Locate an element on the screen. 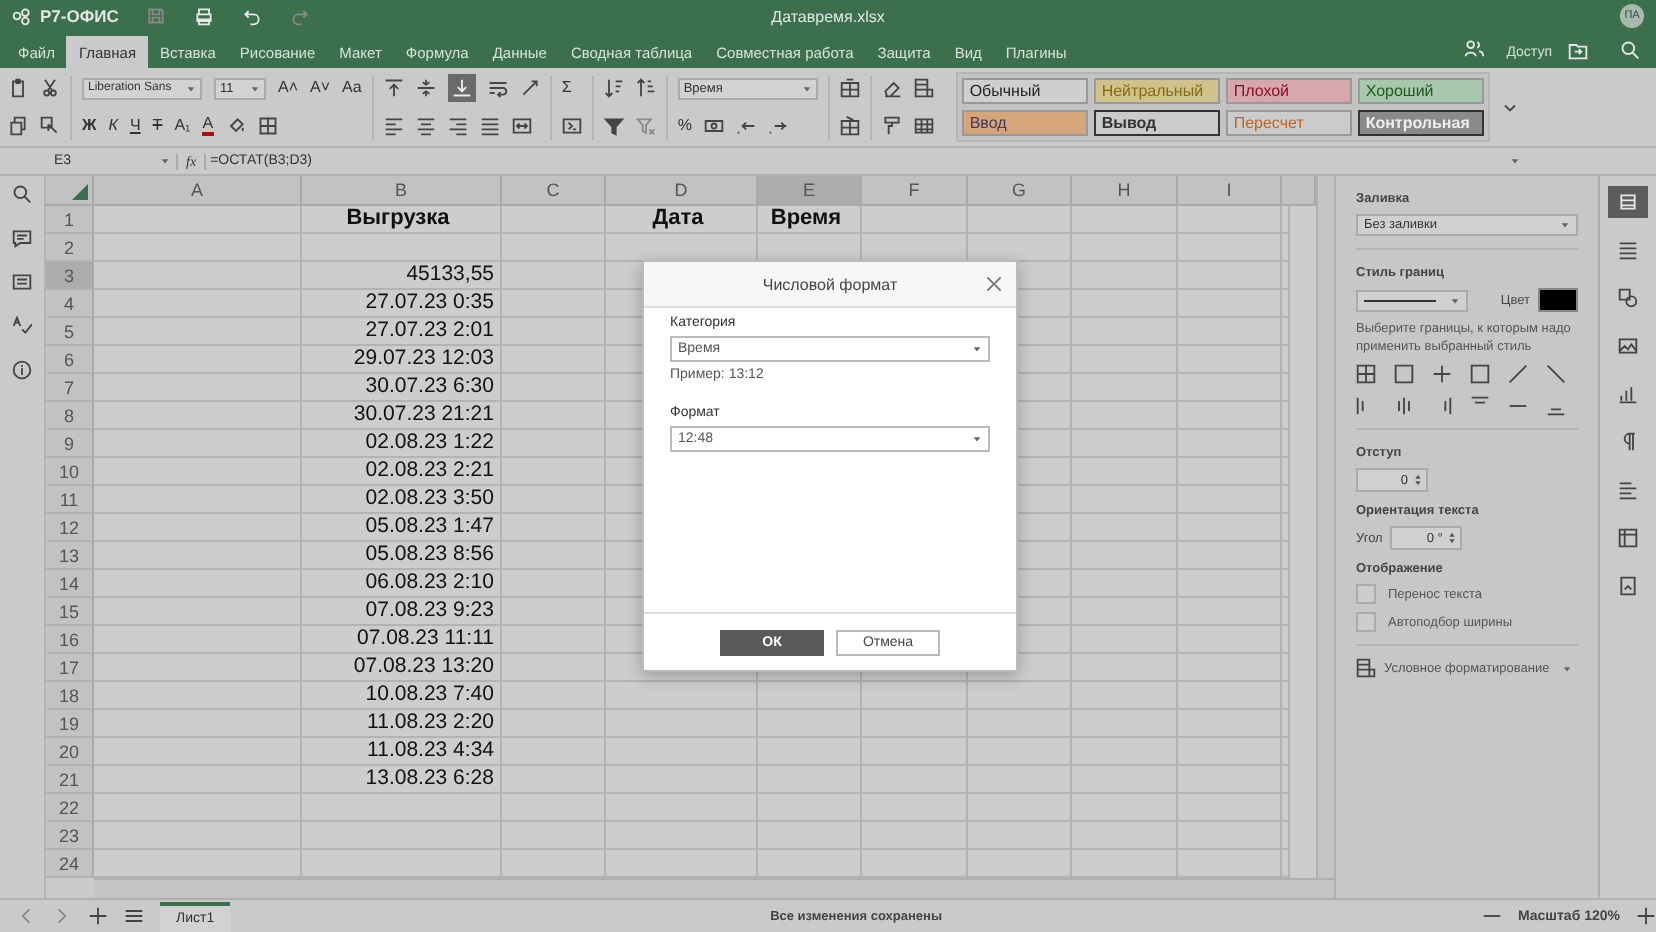 This screenshot has height=932, width=1656. diagonal-down-icon is located at coordinates (1556, 374).